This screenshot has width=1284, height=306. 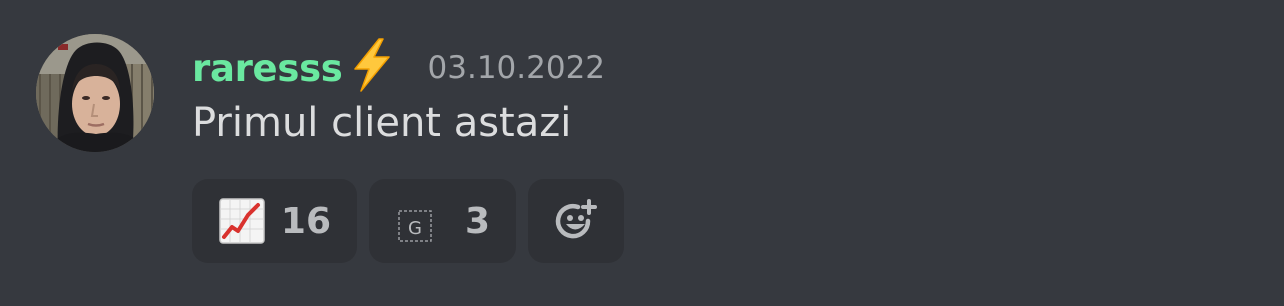 I want to click on avatar, so click(x=95, y=93).